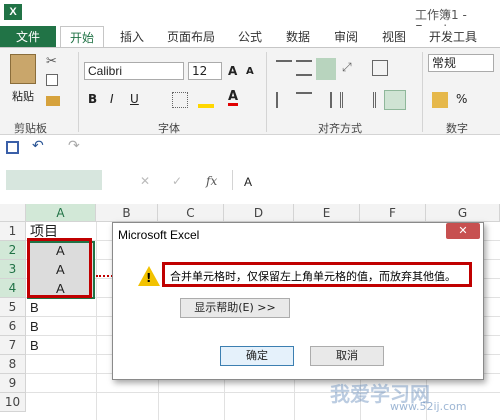 The image size is (500, 420). I want to click on tab-page-layout: 页面布局, so click(191, 37).